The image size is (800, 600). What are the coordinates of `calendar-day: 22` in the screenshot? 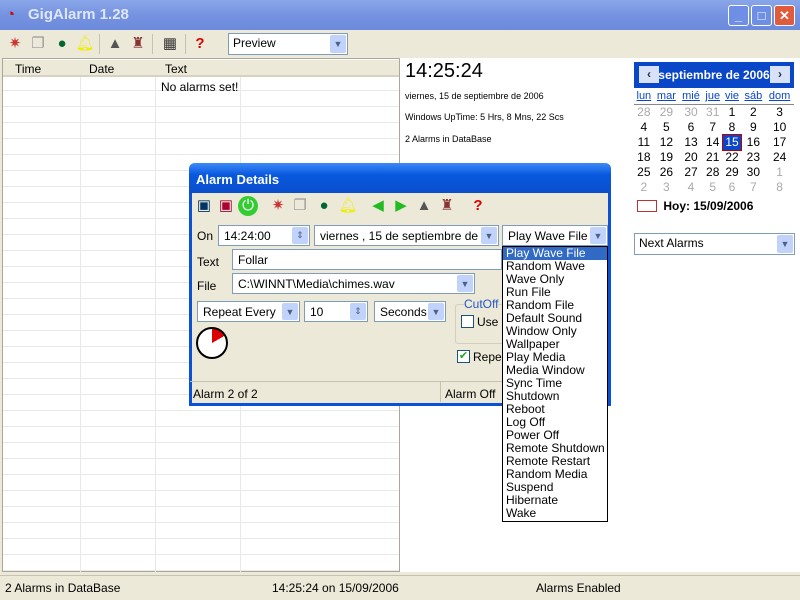 It's located at (732, 157).